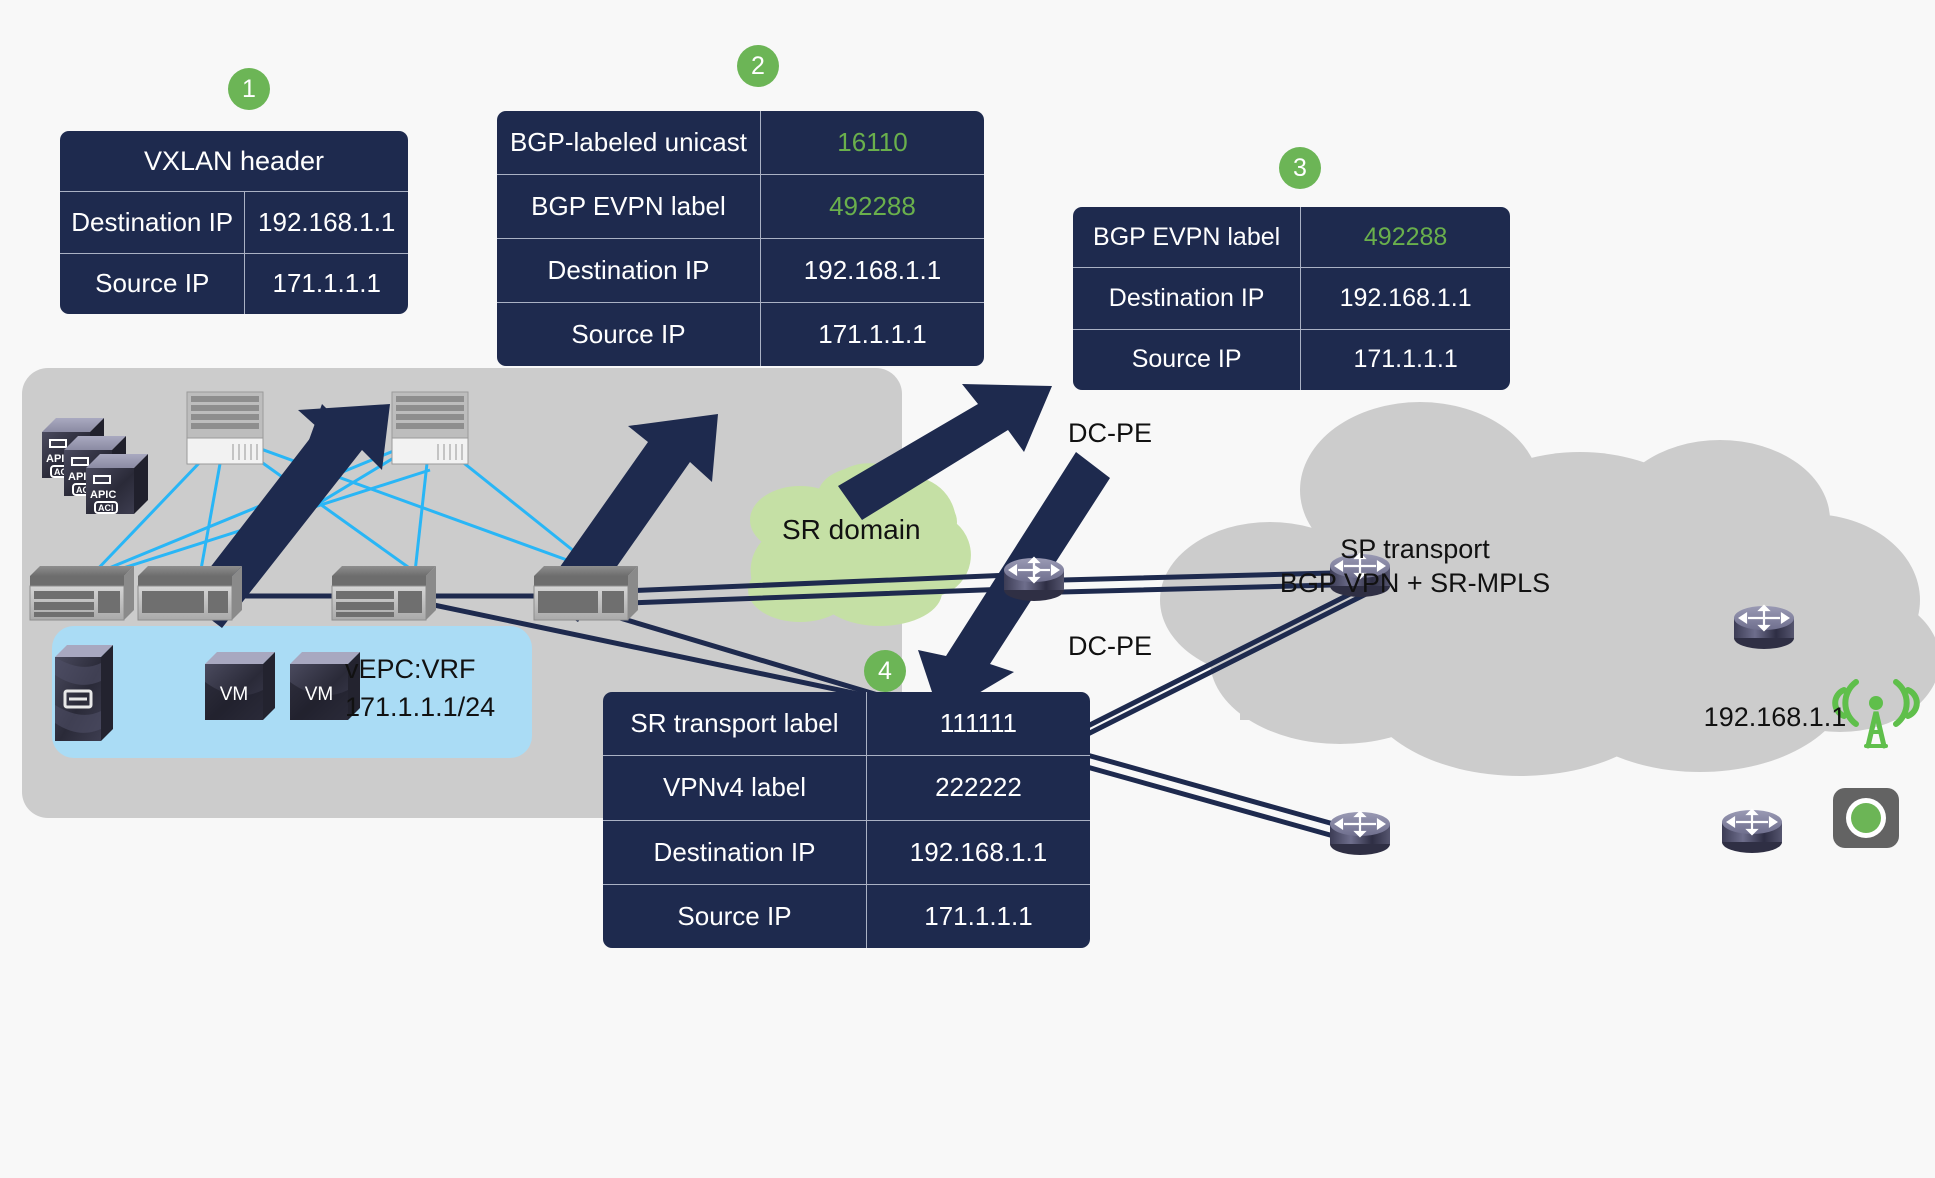  I want to click on table-row: BGP-labeled unicast 16110, so click(740, 142).